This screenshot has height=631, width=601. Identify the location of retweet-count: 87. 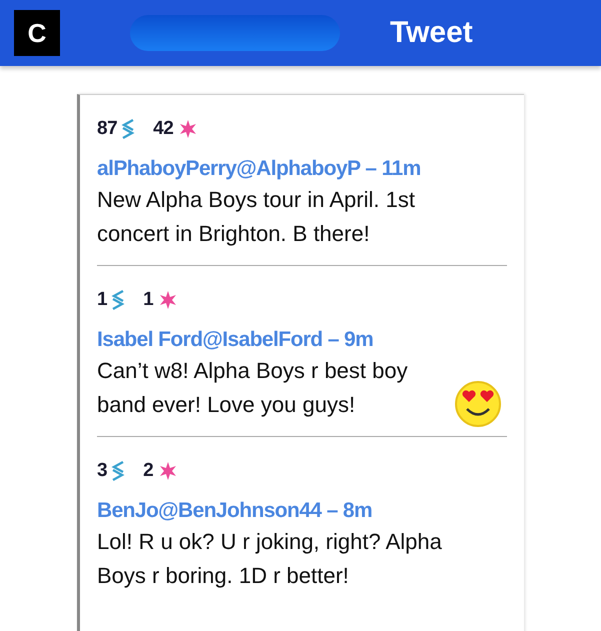
(107, 129).